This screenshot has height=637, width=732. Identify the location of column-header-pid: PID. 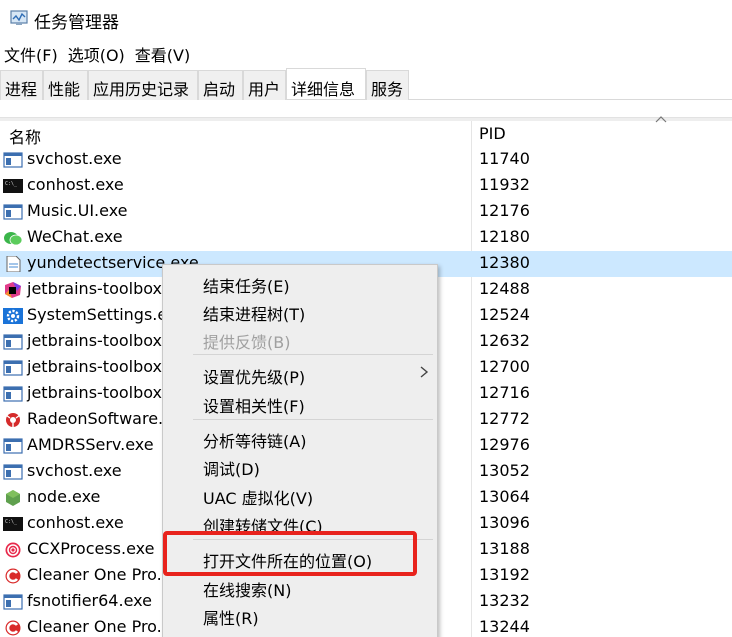
(492, 133).